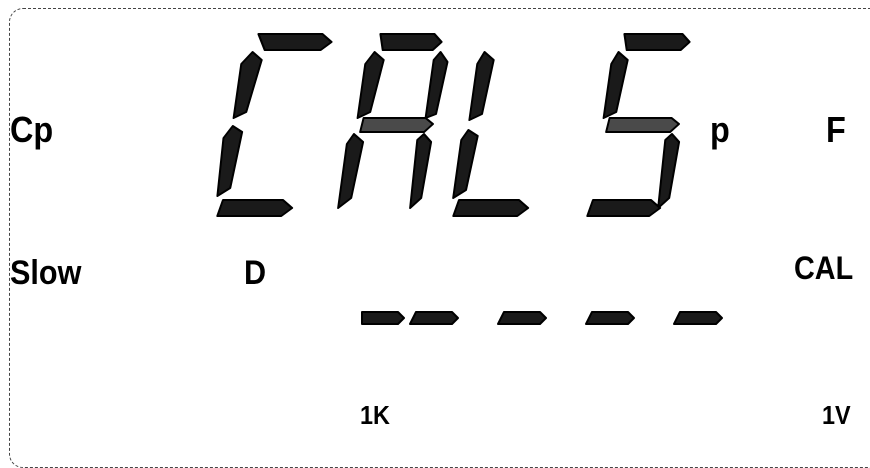  I want to click on char-A, so click(393, 121).